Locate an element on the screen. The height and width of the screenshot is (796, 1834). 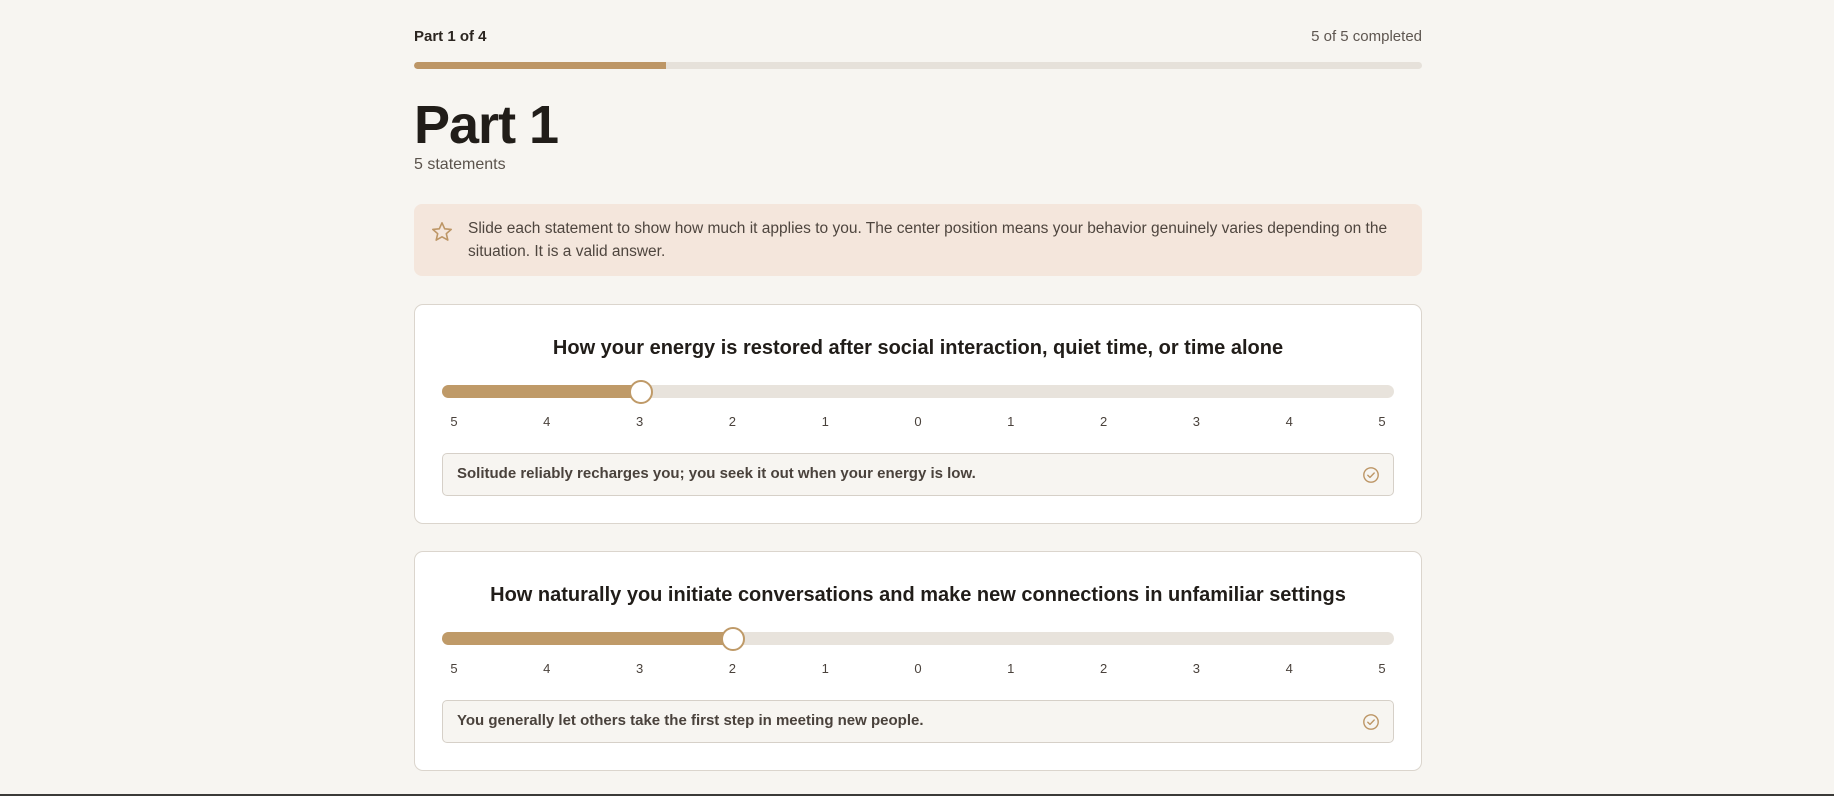
progress-bar-fill is located at coordinates (540, 65).